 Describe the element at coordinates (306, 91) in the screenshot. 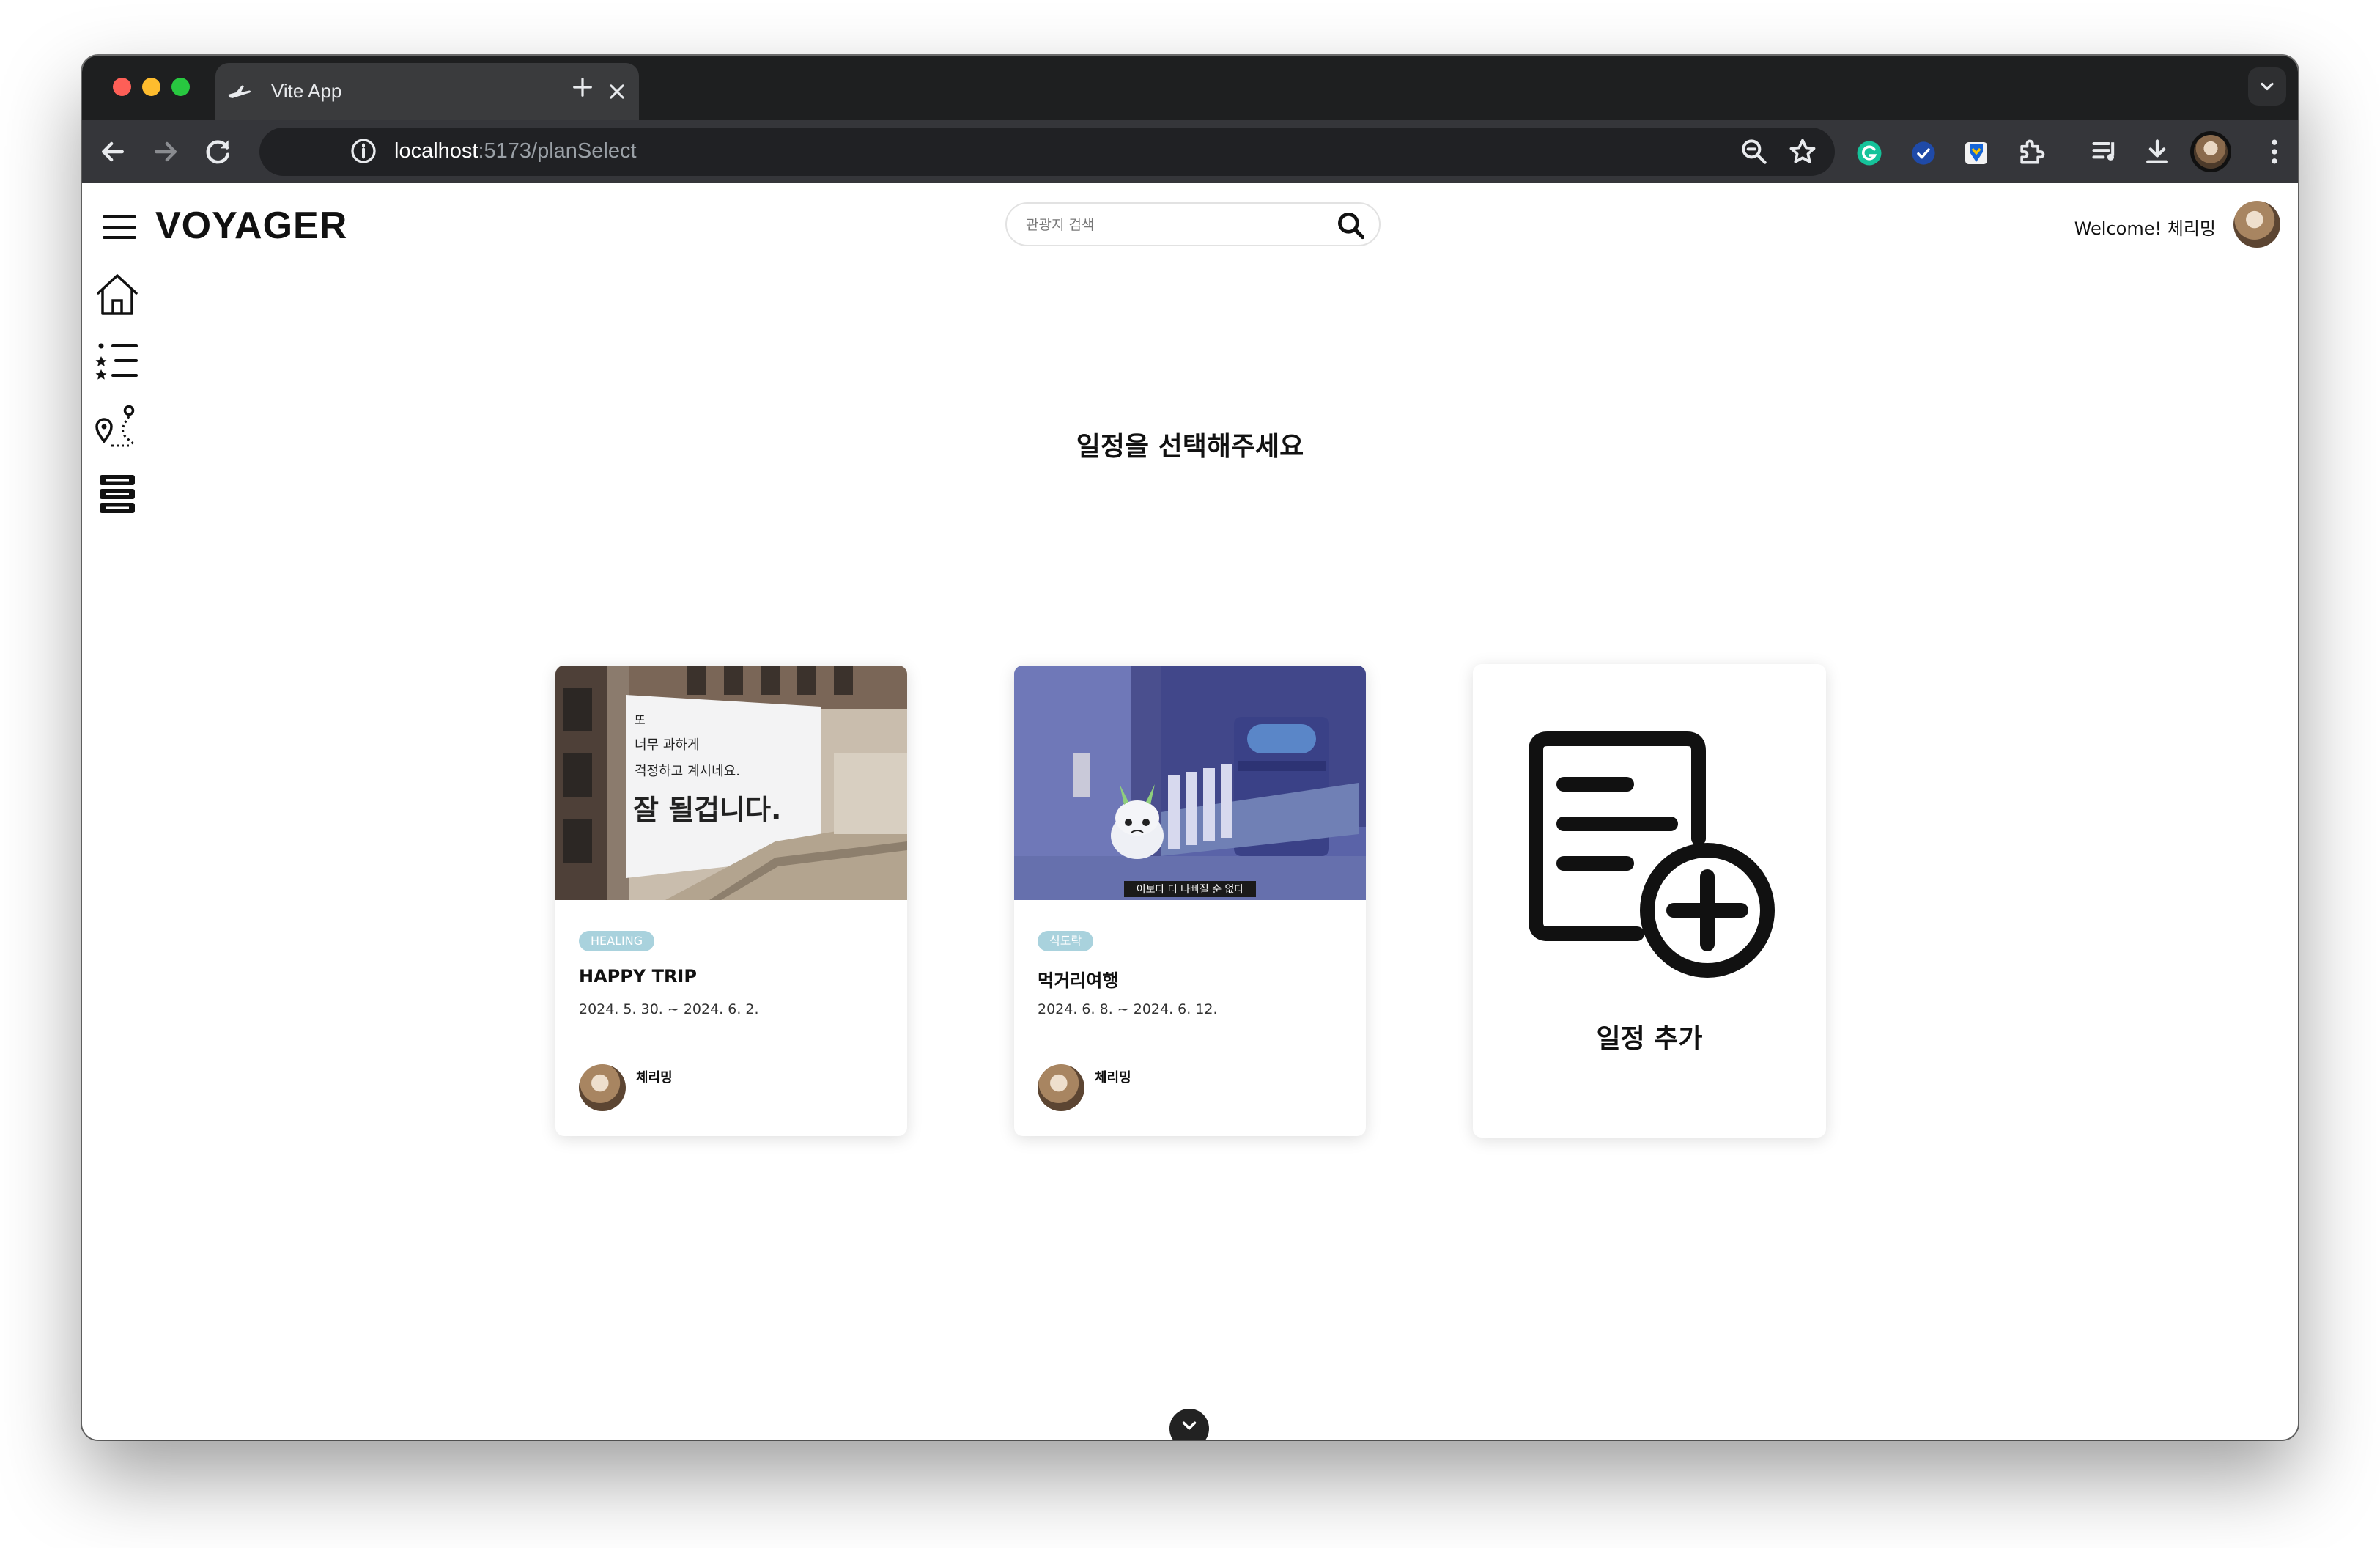

I see `tab-title: Vite App` at that location.